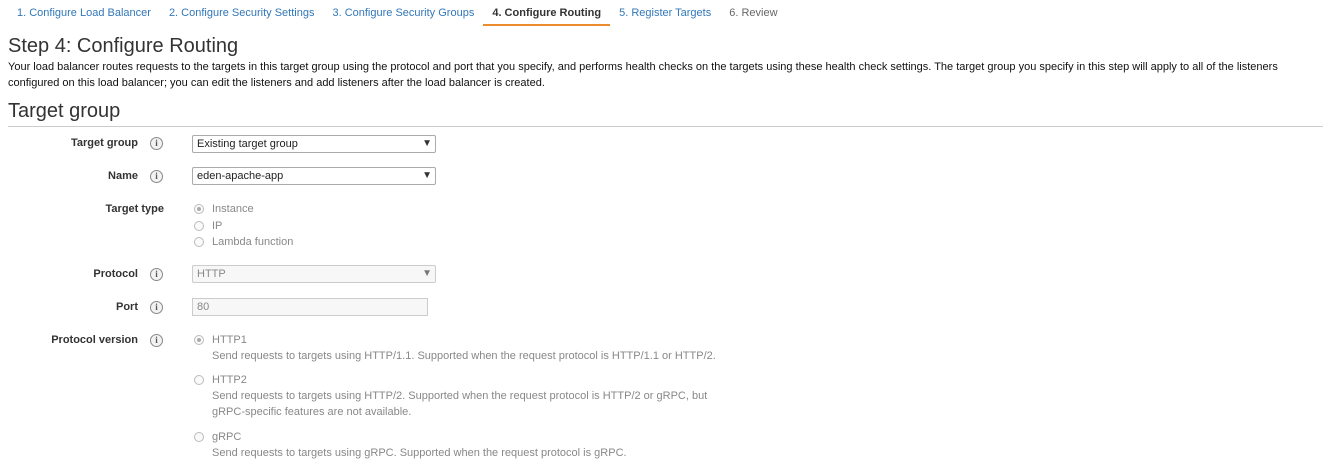  Describe the element at coordinates (127, 307) in the screenshot. I see `port-label: Port` at that location.